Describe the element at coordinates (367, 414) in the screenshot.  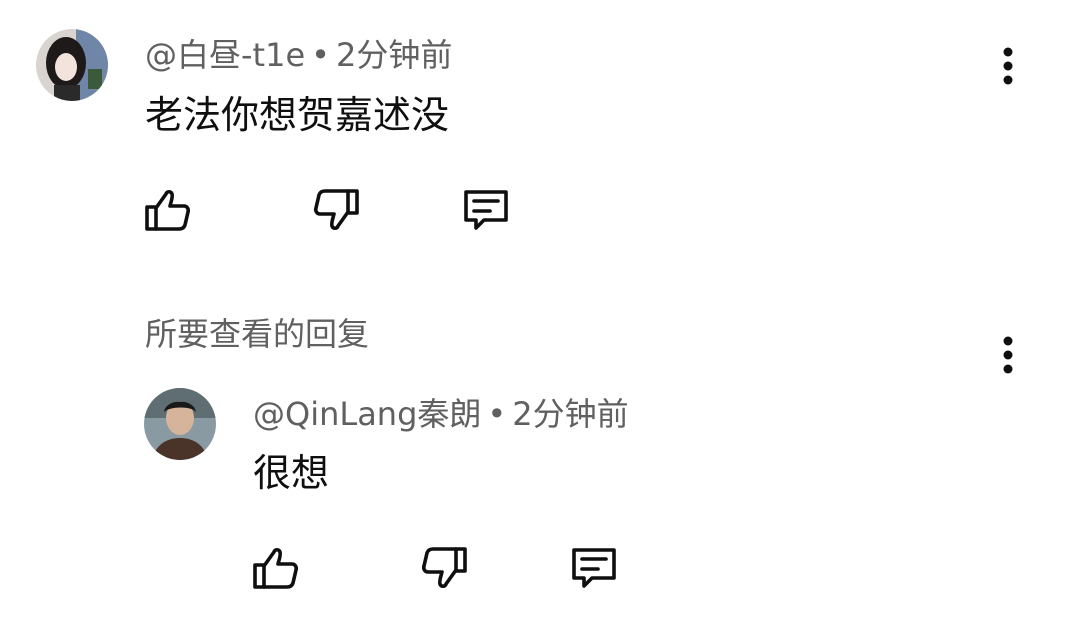
I see `comment-author: @QinLang秦朗` at that location.